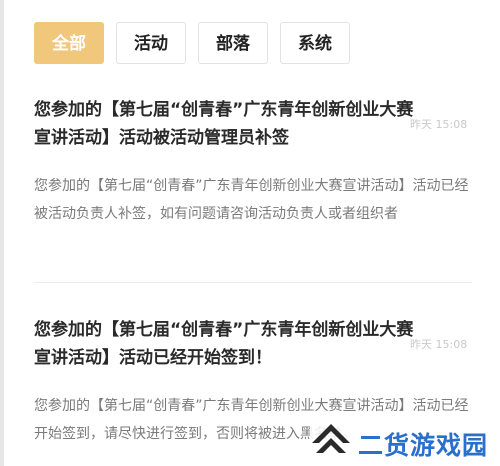 The height and width of the screenshot is (466, 500). I want to click on message-title: 您参加的【第七届“创青春”广东青年创新创业大赛宣讲活动】活动被活动管理员补签, so click(224, 124).